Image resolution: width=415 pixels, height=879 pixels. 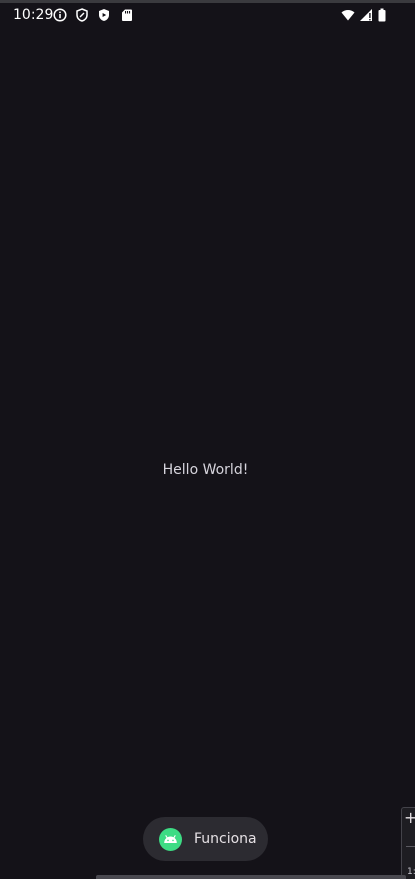 What do you see at coordinates (82, 15) in the screenshot?
I see `shield-outline-icon` at bounding box center [82, 15].